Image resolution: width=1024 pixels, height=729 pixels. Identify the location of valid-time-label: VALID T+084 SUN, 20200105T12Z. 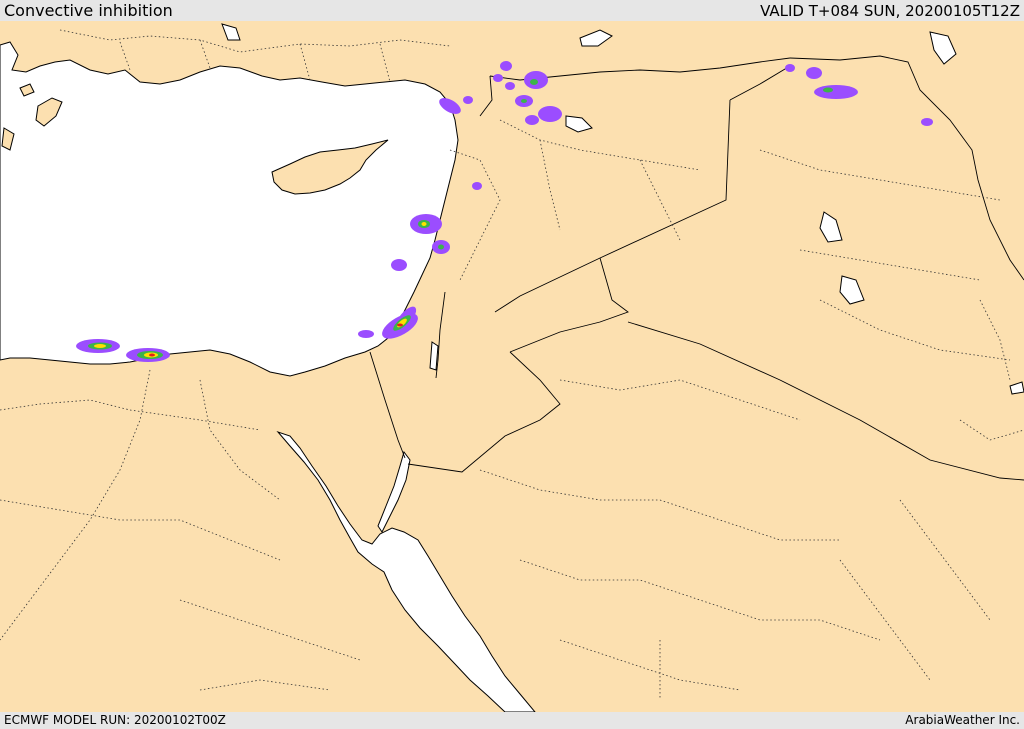
(890, 11).